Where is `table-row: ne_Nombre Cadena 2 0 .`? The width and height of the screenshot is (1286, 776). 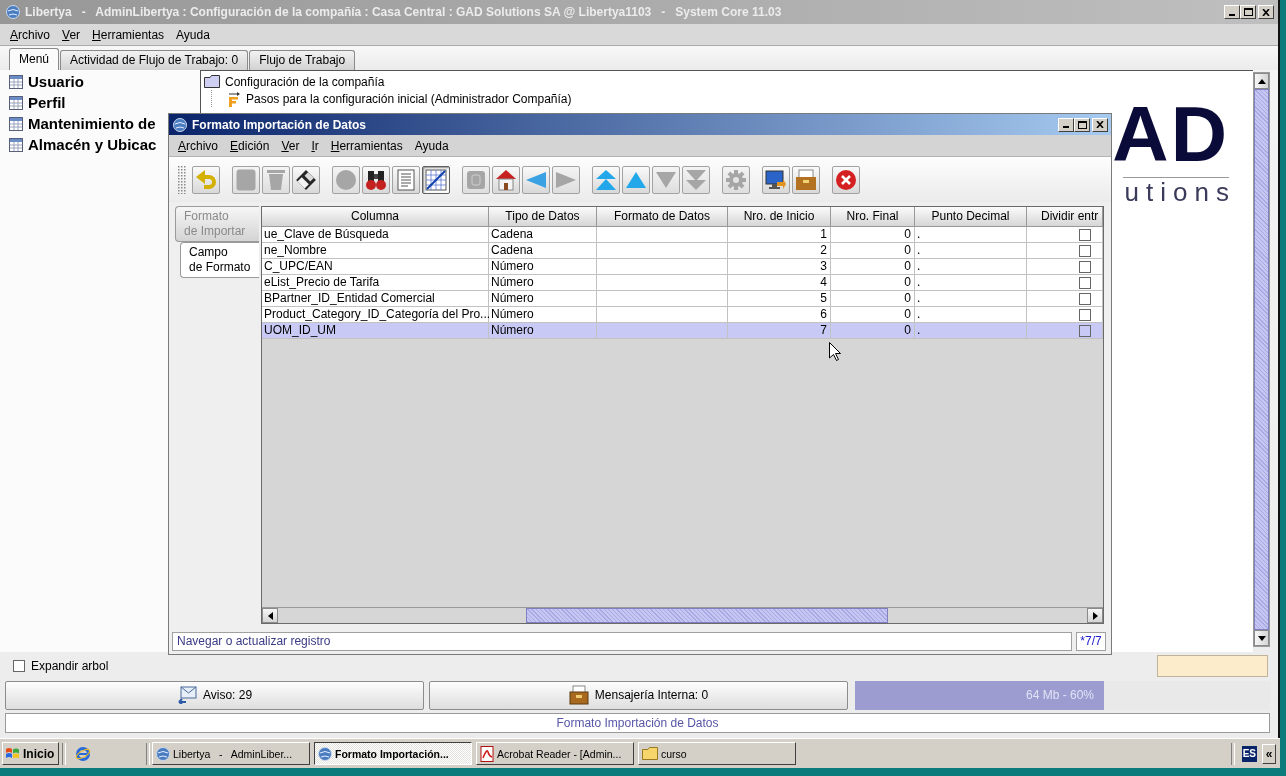
table-row: ne_Nombre Cadena 2 0 . is located at coordinates (682, 251).